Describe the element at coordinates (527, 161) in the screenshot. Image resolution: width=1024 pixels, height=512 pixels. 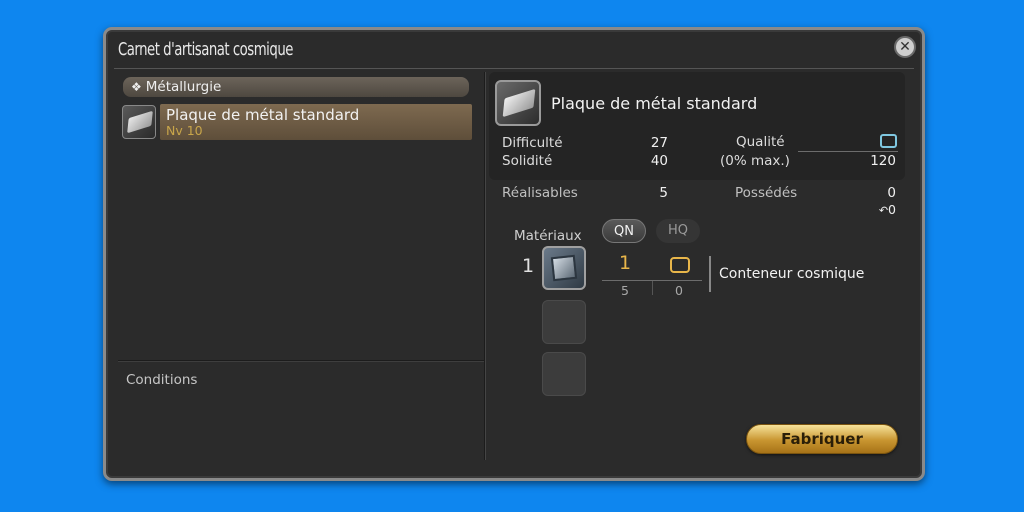
I see `durability-label: Solidité` at that location.